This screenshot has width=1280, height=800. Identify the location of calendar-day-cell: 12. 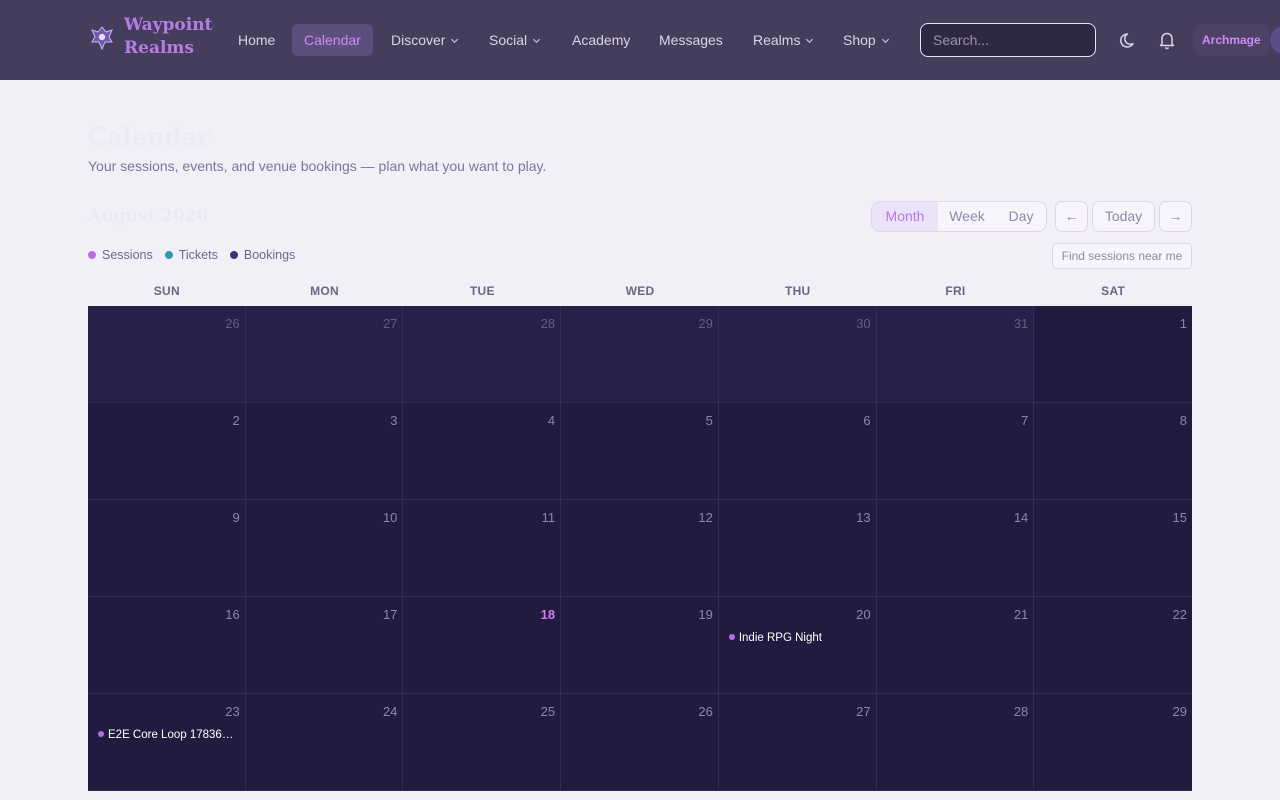
(640, 548).